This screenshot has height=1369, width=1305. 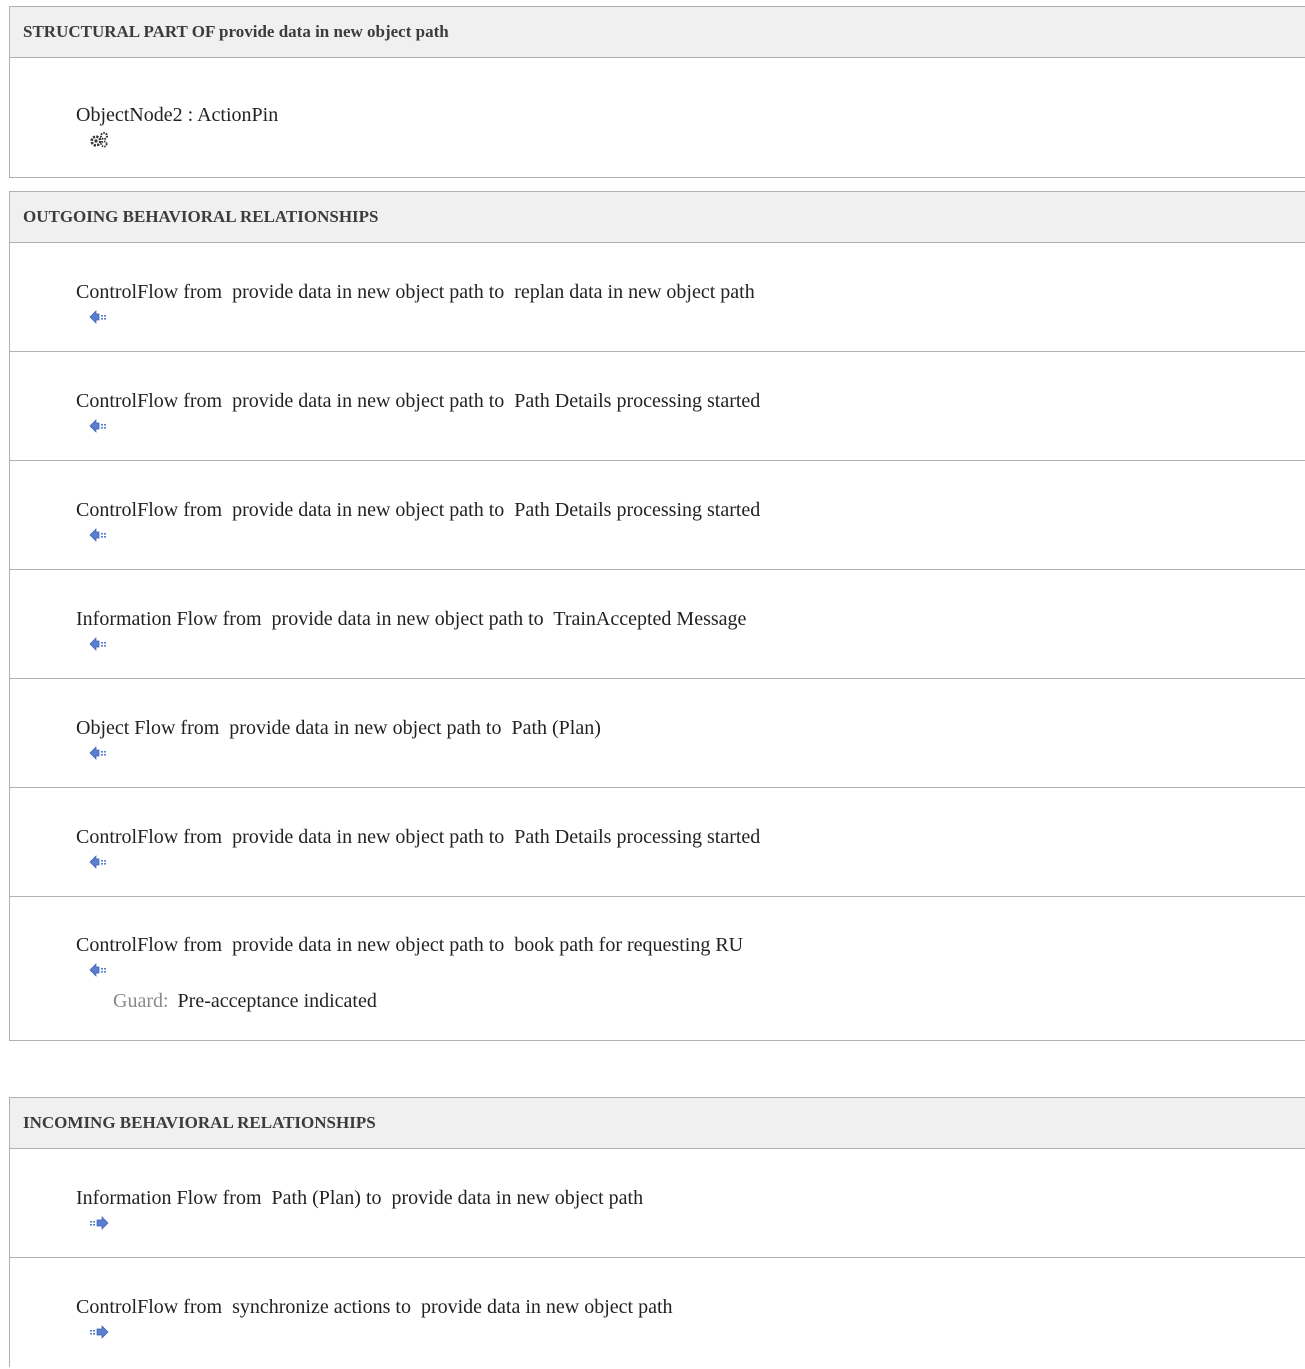 What do you see at coordinates (141, 1001) in the screenshot?
I see `guard-label: Guard:` at bounding box center [141, 1001].